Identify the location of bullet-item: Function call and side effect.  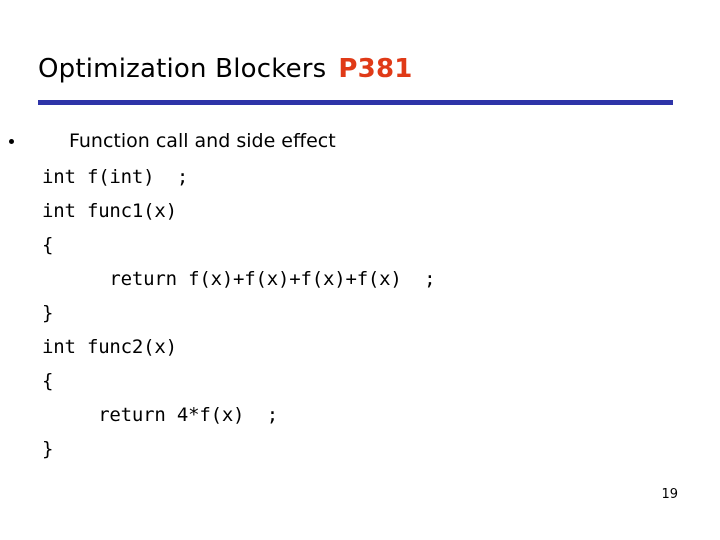
(360, 143).